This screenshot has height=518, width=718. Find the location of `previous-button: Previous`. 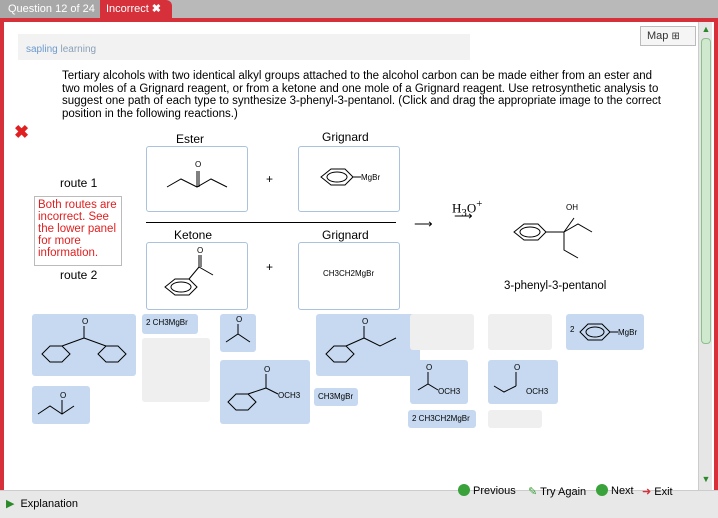

previous-button: Previous is located at coordinates (487, 490).